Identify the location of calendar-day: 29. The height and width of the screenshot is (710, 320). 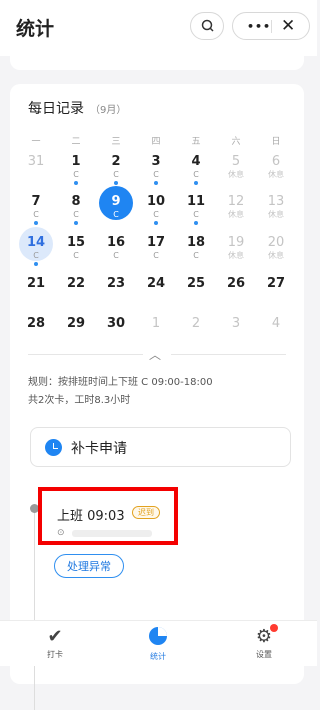
(76, 324).